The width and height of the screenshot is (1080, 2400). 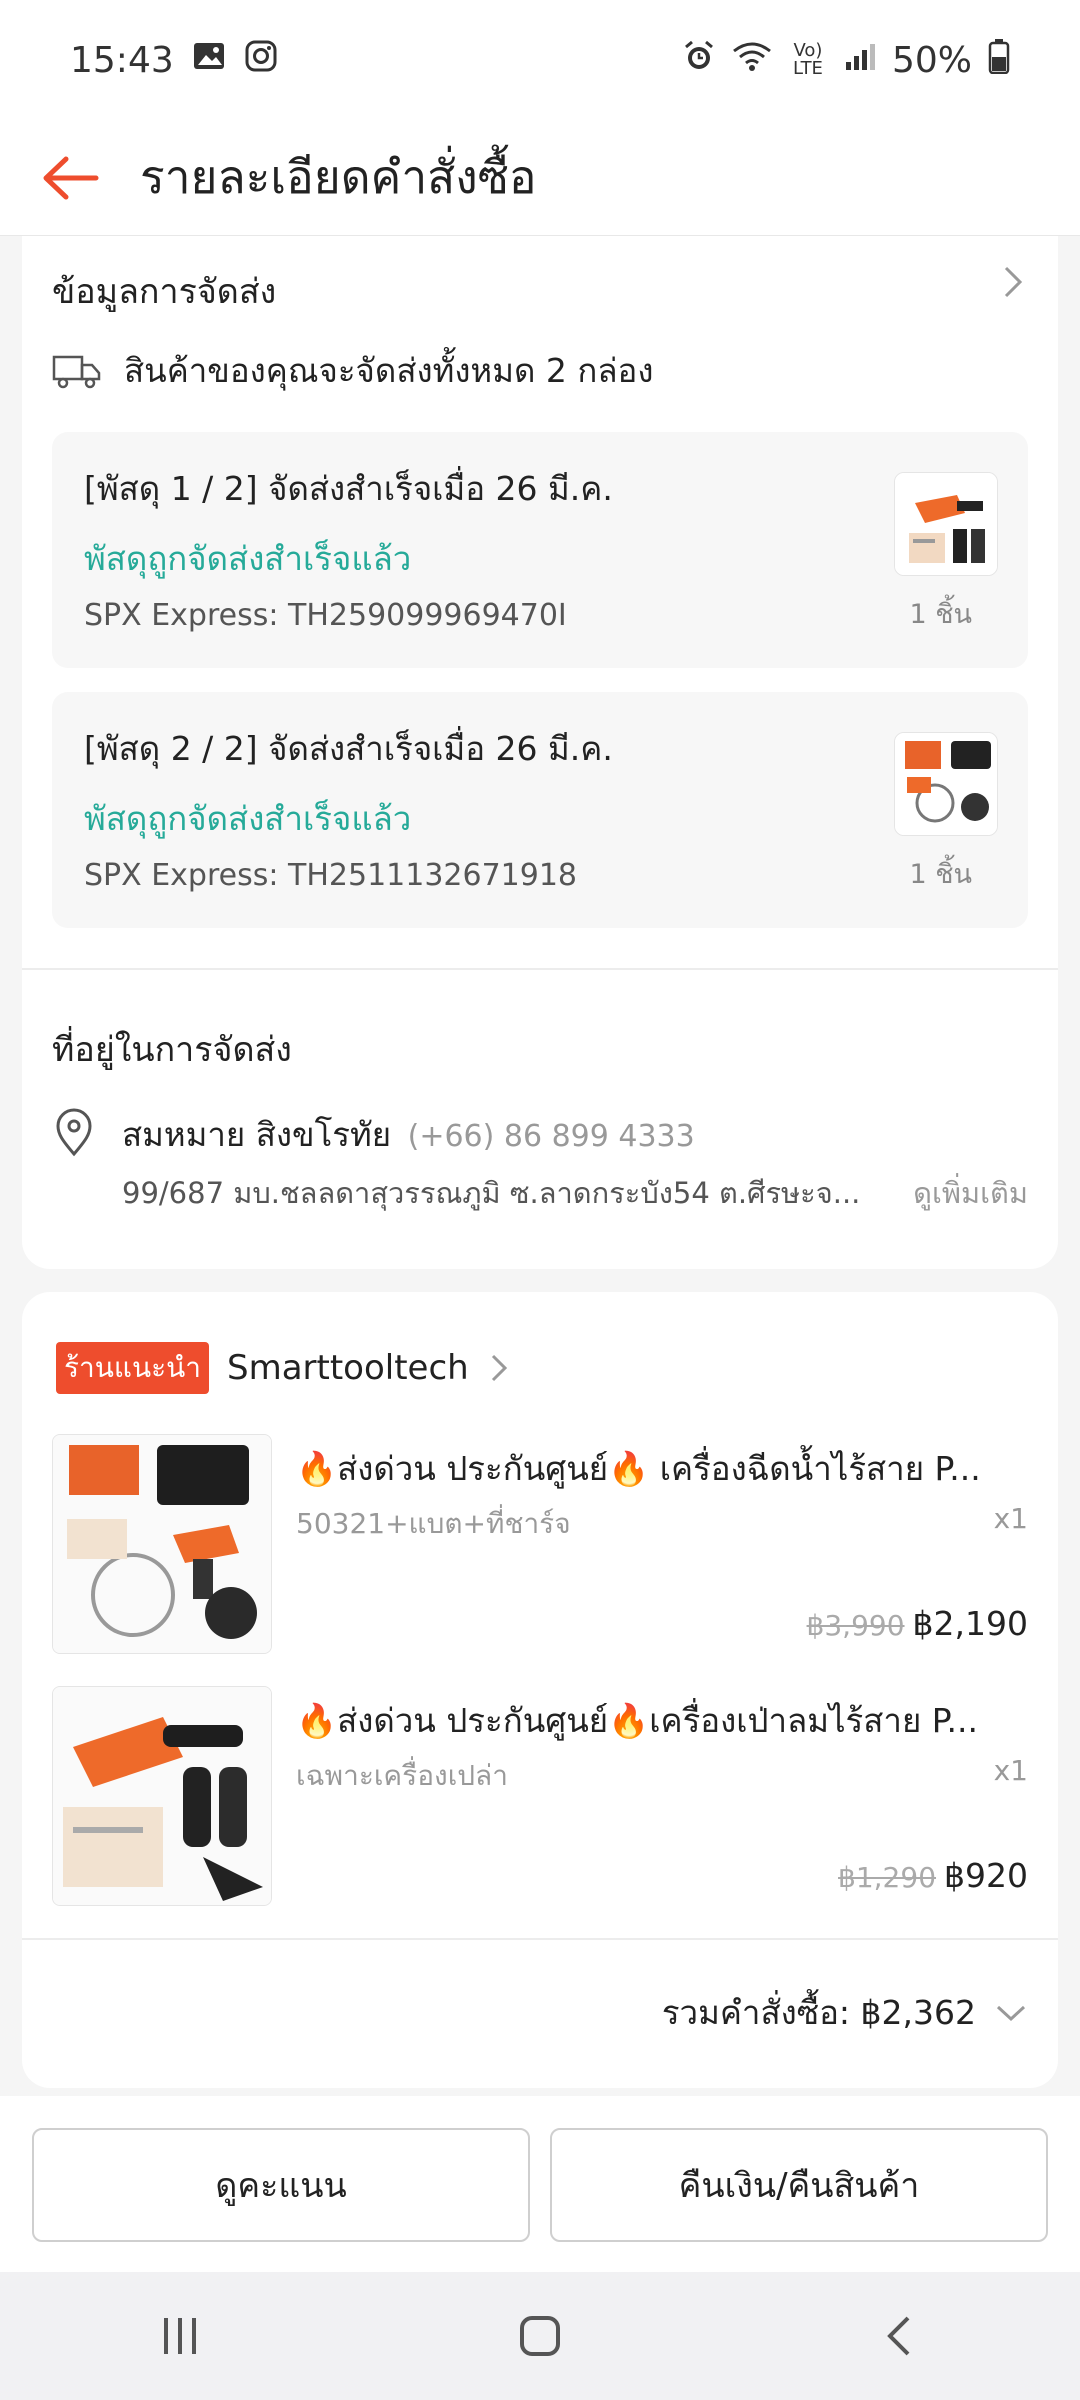 I want to click on price-row: ฿3,990 ฿2,190, so click(x=917, y=1623).